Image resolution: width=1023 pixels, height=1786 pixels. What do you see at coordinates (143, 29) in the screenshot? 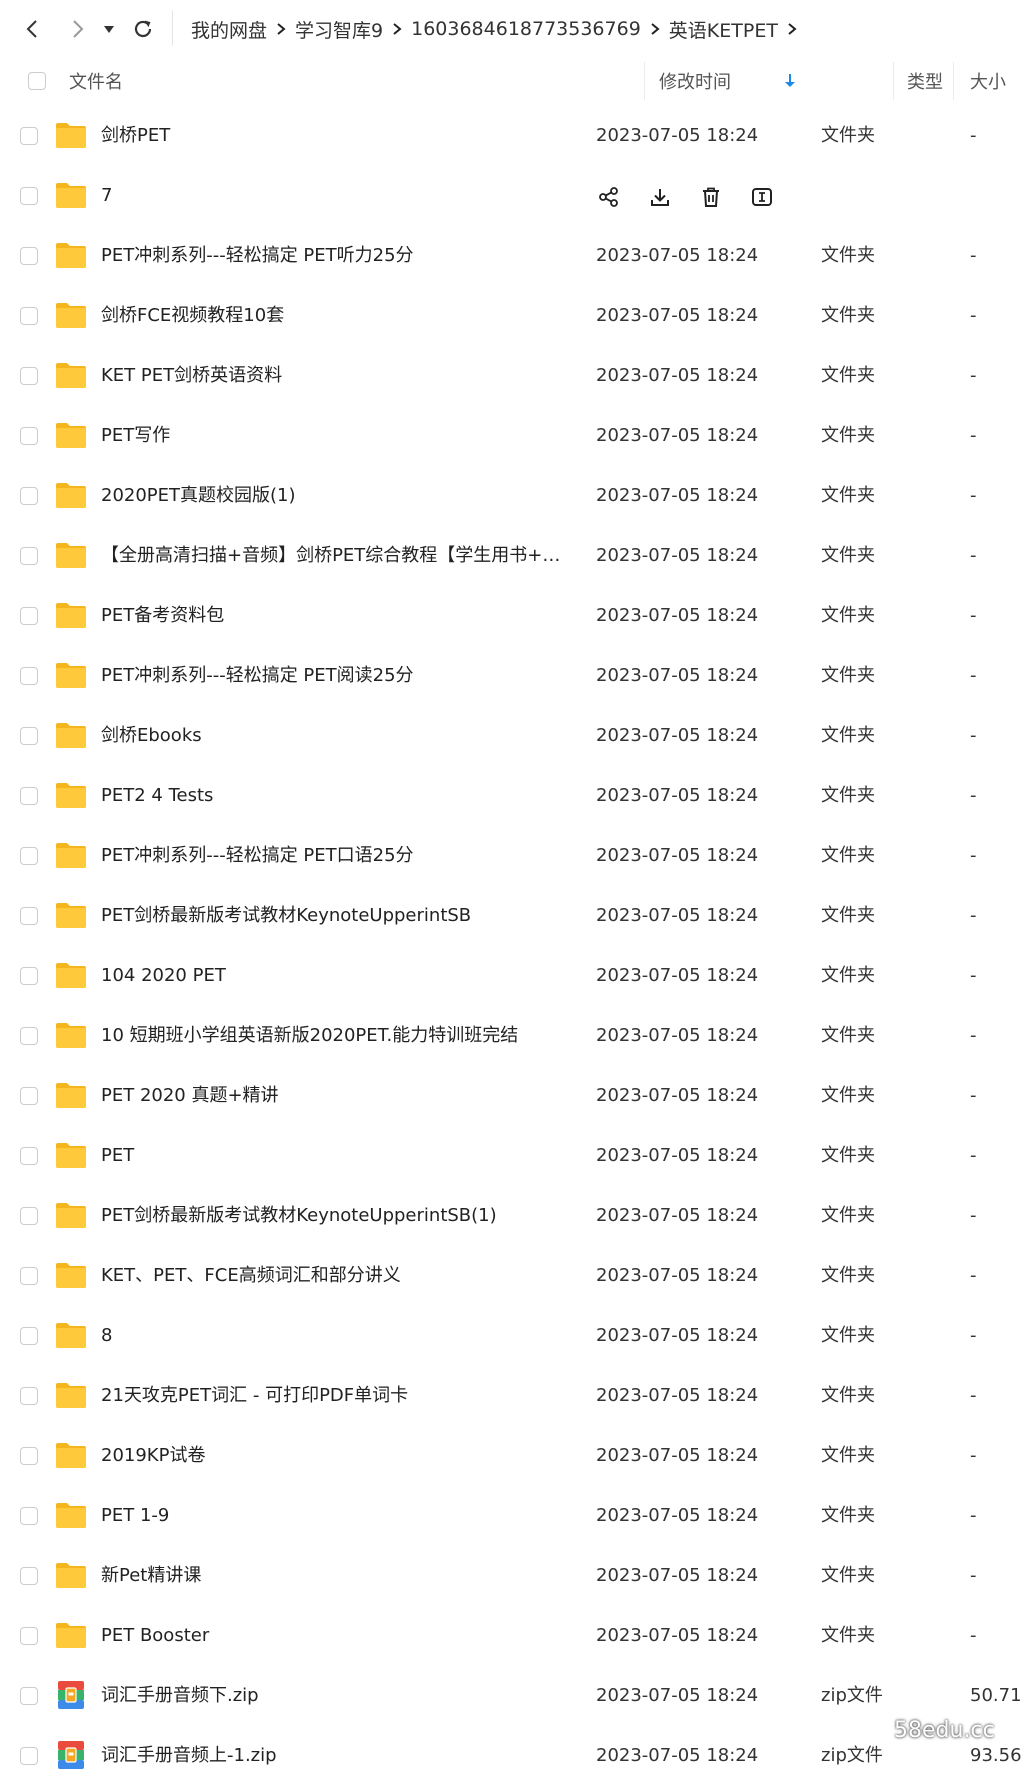
I see `refresh-button` at bounding box center [143, 29].